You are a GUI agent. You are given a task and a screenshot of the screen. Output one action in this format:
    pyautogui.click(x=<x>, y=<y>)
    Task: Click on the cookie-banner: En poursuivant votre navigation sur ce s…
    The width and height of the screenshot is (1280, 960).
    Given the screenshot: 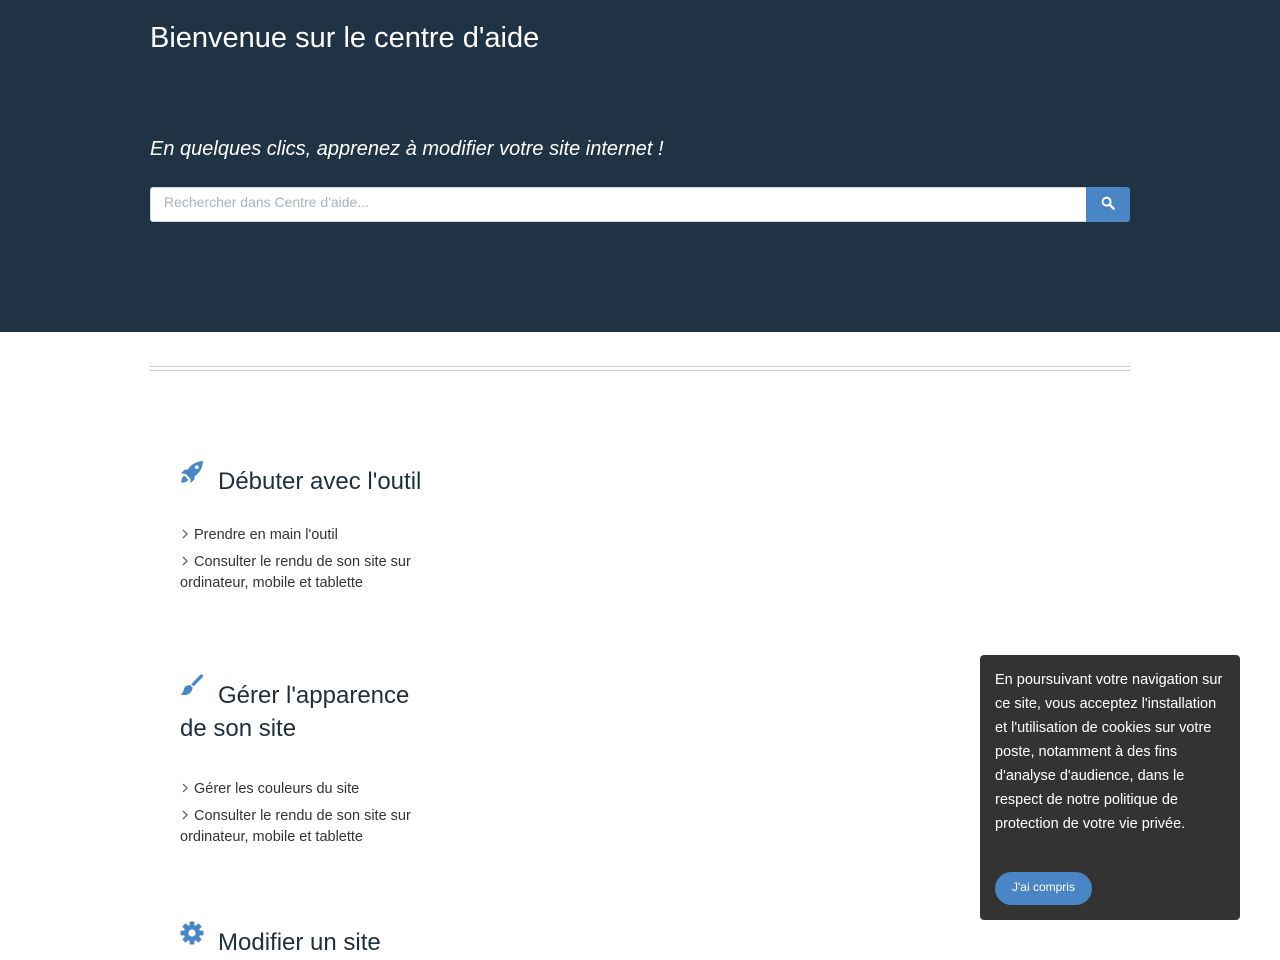 What is the action you would take?
    pyautogui.click(x=1110, y=787)
    